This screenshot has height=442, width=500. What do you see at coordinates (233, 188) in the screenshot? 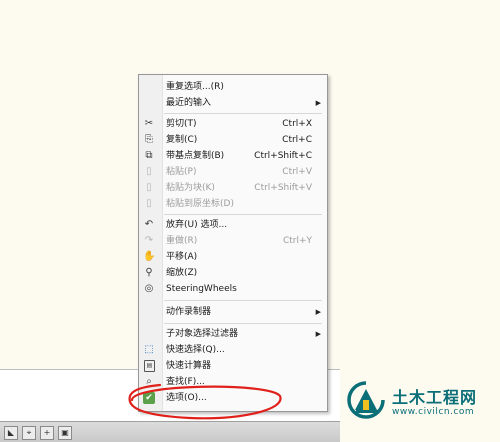
I see `menu-item-paste-as-block: ▯ 粘贴为块(K) Ctrl+Shift+V` at bounding box center [233, 188].